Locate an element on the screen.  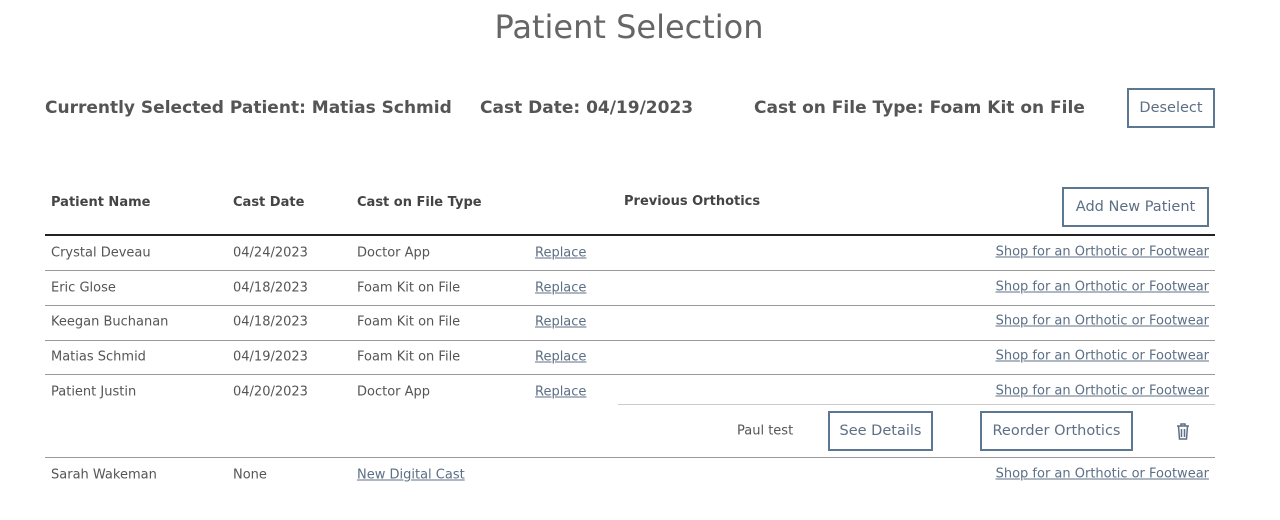
selected-cast-type: Cast on File Type: Foam Kit on File is located at coordinates (919, 108).